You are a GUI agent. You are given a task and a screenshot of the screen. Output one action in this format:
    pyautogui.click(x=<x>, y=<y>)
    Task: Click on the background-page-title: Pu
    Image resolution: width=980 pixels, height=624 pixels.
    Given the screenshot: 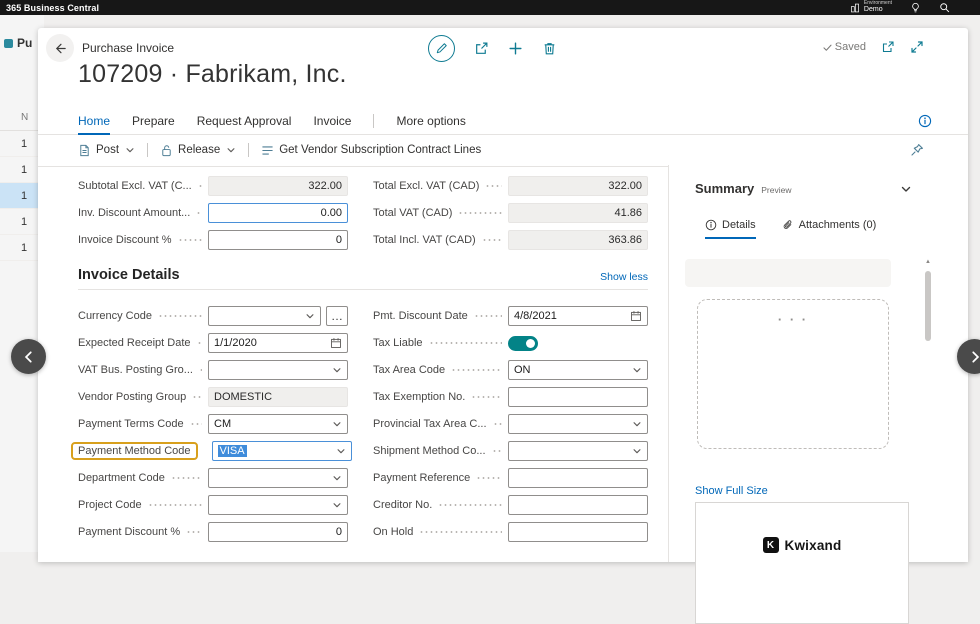 What is the action you would take?
    pyautogui.click(x=24, y=43)
    